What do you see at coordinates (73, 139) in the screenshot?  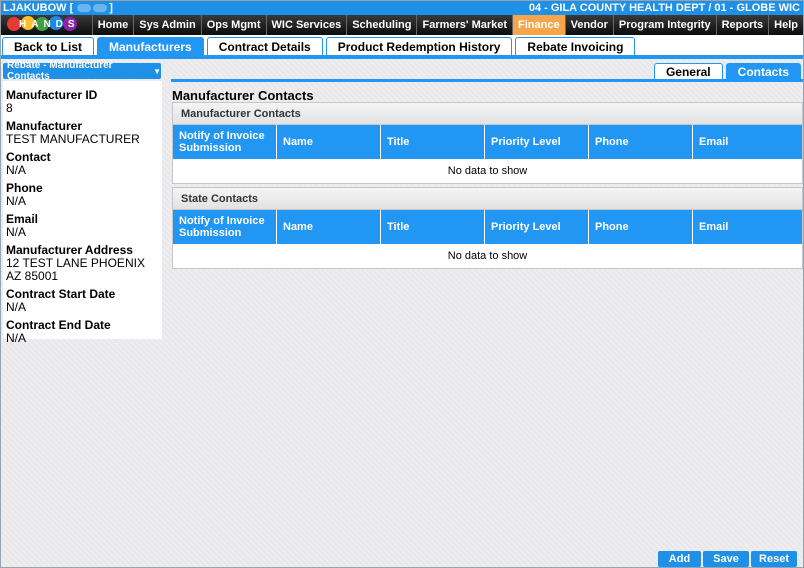 I see `field-value: TEST MANUFACTURER` at bounding box center [73, 139].